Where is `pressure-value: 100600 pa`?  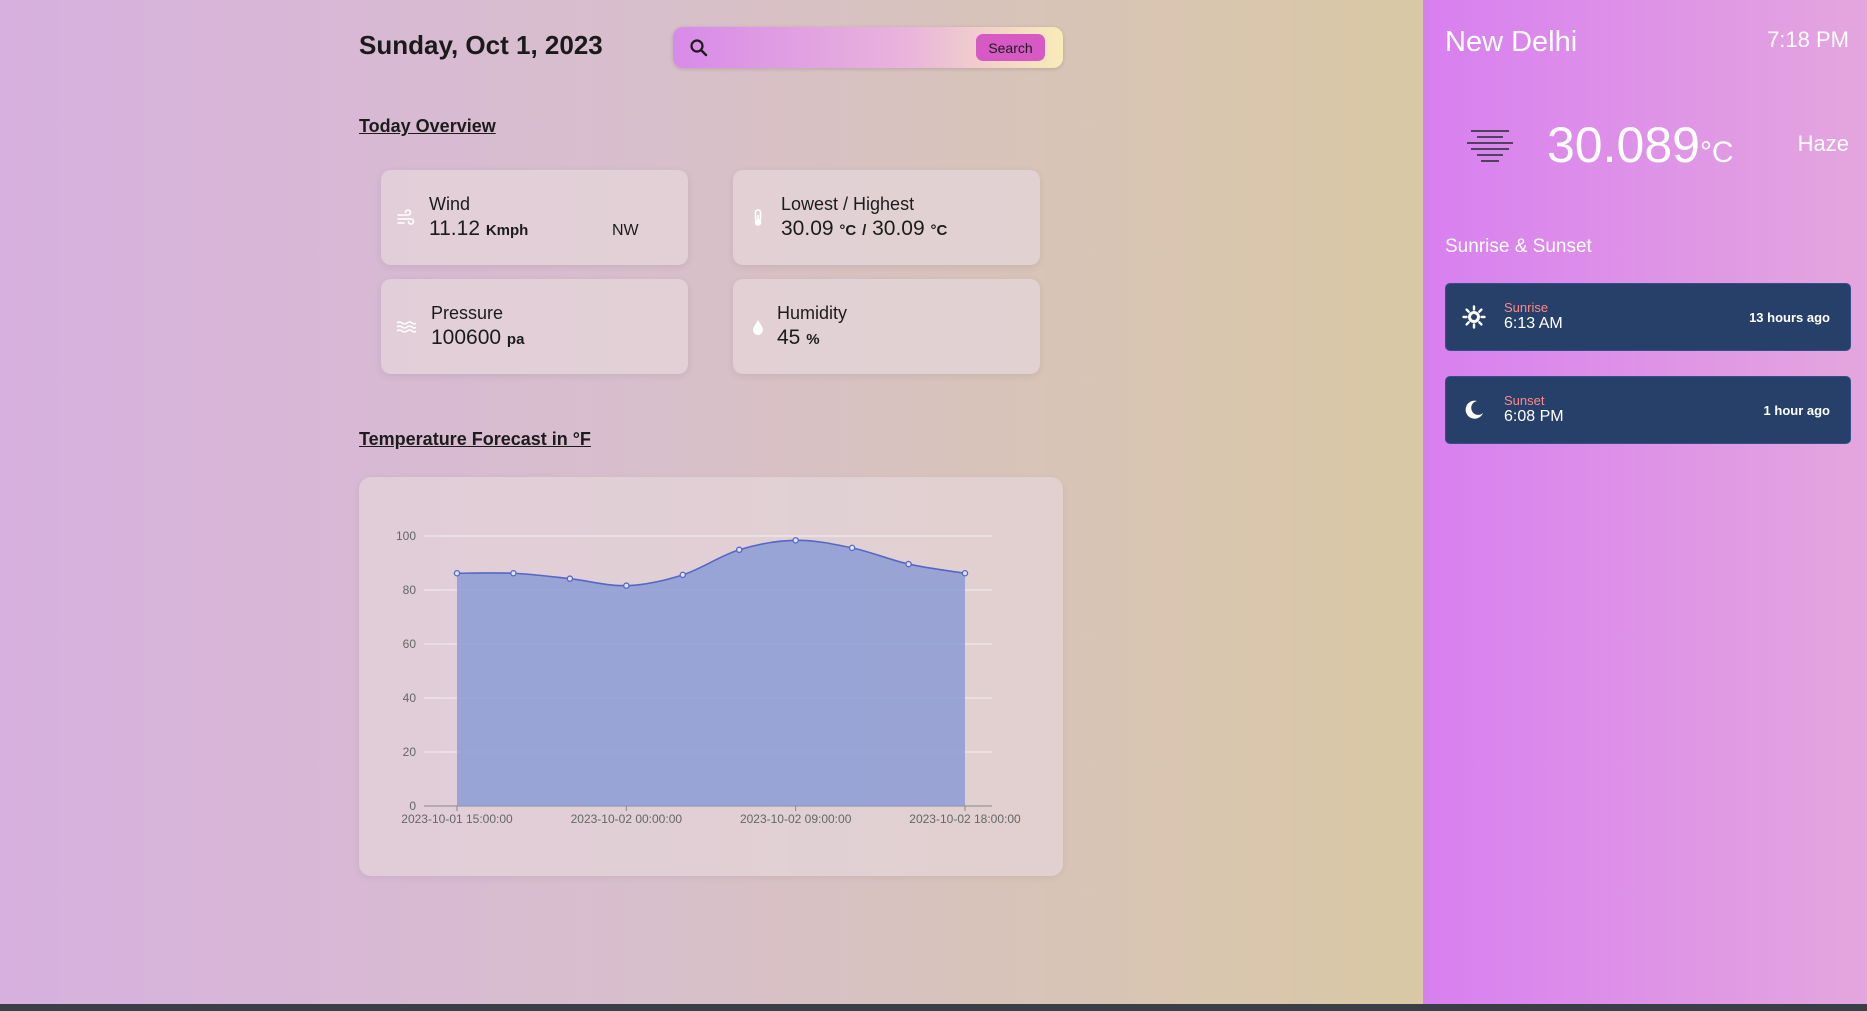
pressure-value: 100600 pa is located at coordinates (478, 337).